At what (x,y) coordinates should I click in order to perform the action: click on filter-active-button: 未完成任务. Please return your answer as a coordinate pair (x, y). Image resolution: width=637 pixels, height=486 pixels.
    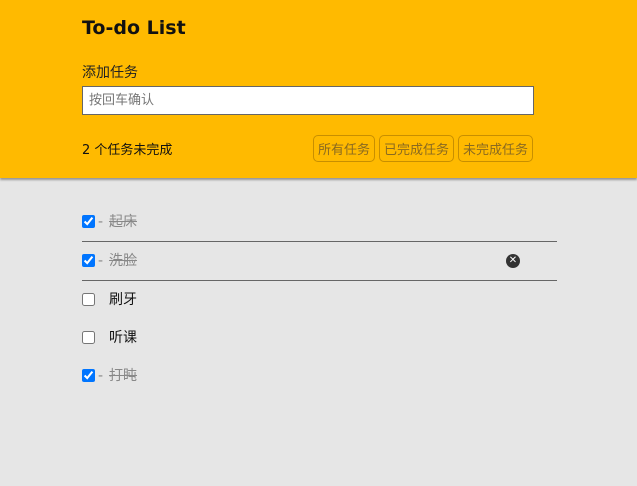
    Looking at the image, I should click on (495, 148).